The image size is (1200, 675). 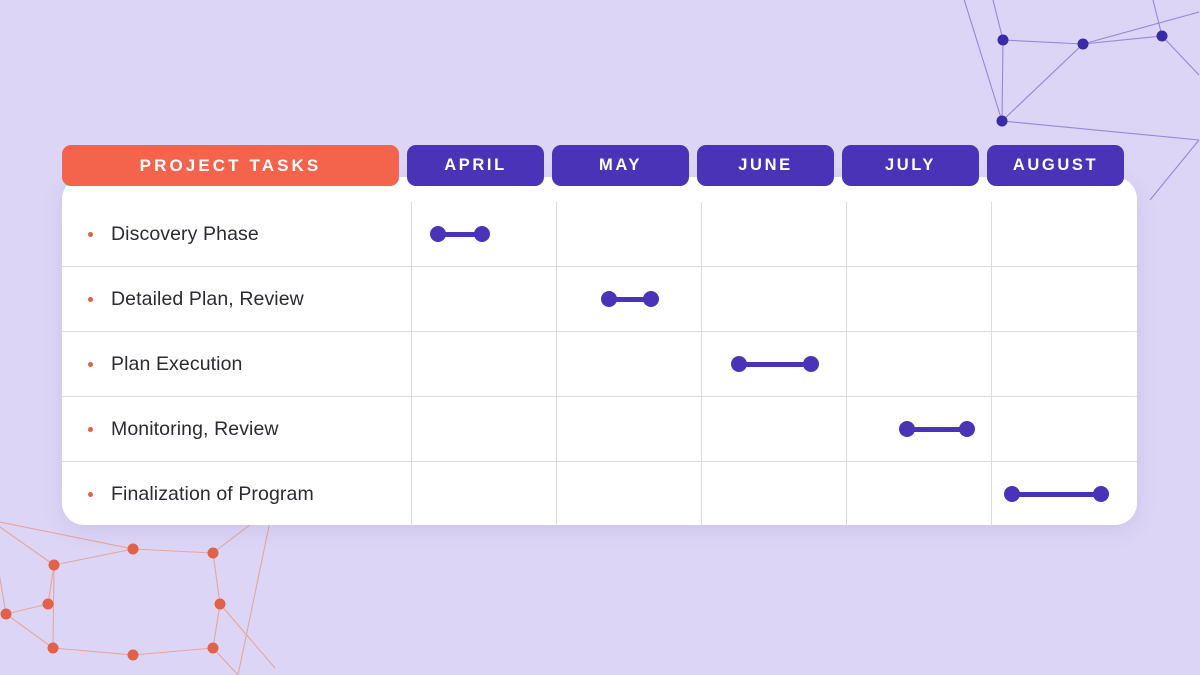 I want to click on table-row: Detailed Plan, Review, so click(x=599, y=299).